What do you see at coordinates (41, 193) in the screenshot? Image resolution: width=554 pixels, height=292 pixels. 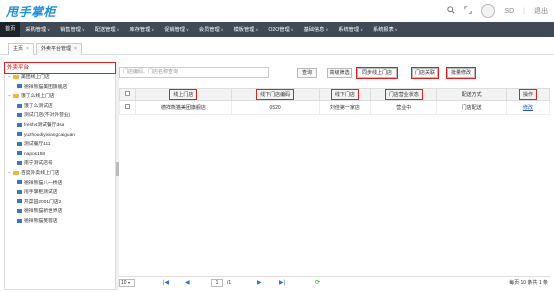 I see `tree-label: 甩手掌柜测试店` at bounding box center [41, 193].